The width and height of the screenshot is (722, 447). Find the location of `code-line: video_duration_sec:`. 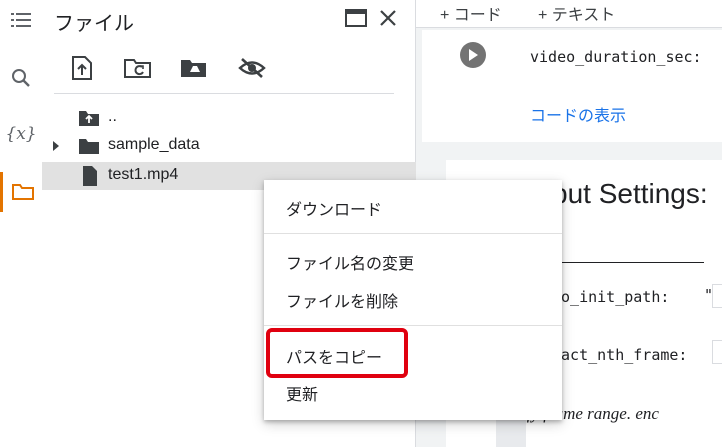

code-line: video_duration_sec: is located at coordinates (616, 57).